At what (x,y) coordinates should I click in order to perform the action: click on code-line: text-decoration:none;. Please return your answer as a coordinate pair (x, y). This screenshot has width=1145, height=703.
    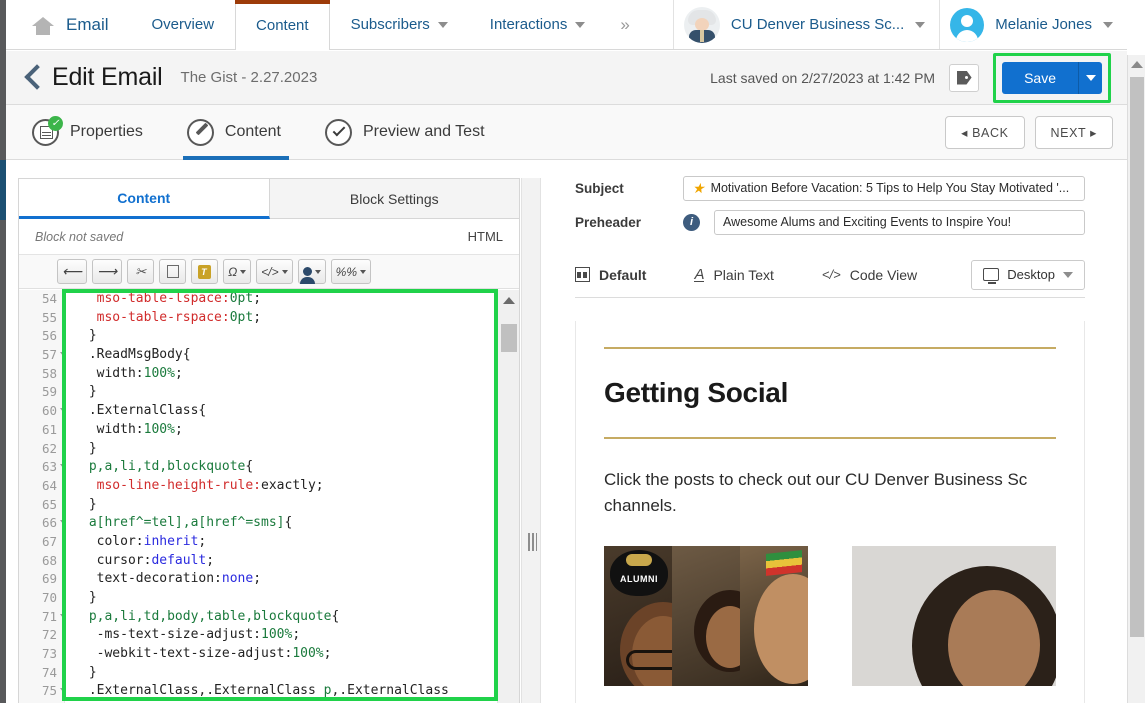
    Looking at the image, I should click on (300, 579).